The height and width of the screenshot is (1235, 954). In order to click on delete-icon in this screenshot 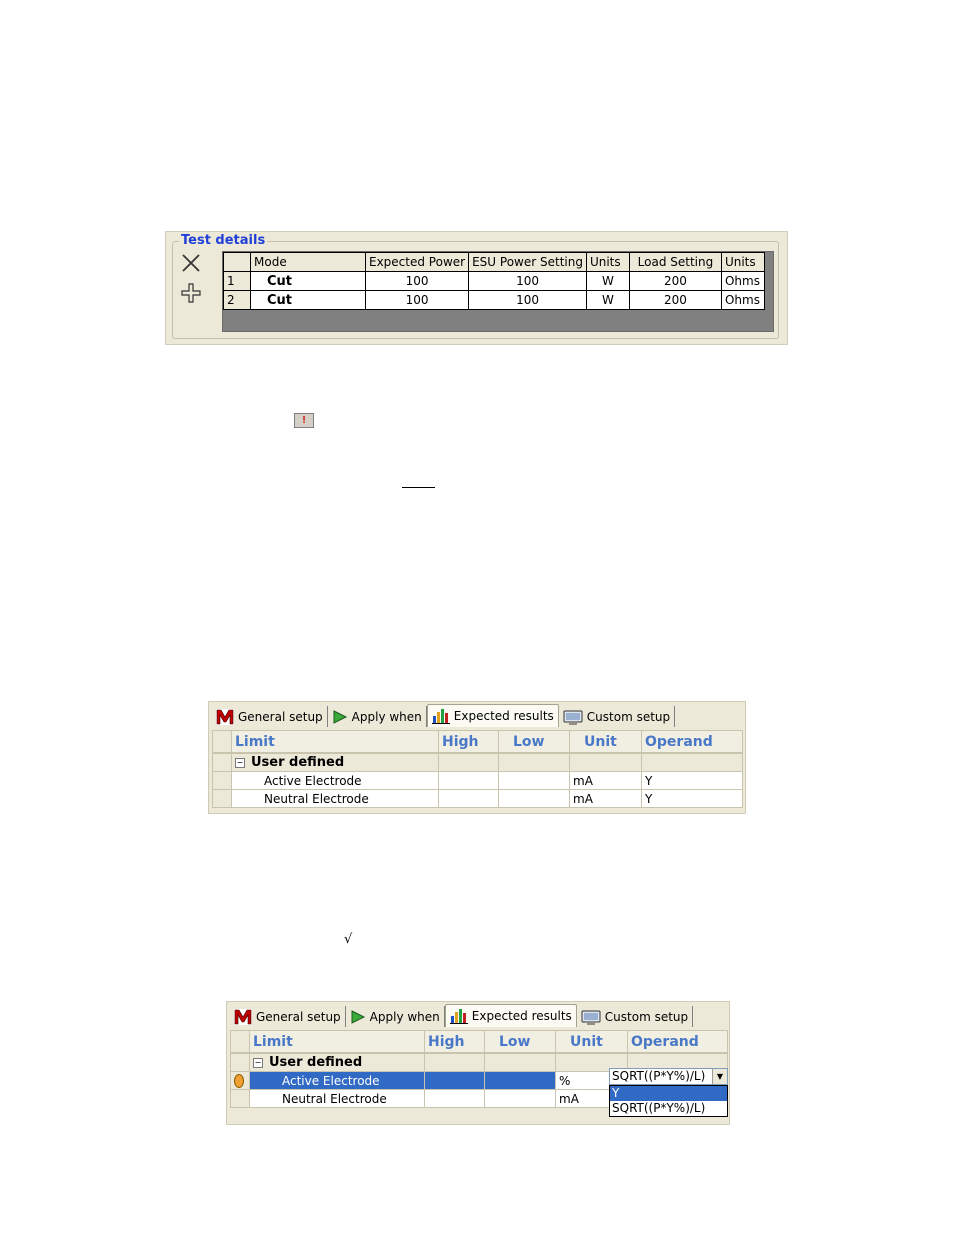, I will do `click(191, 263)`.